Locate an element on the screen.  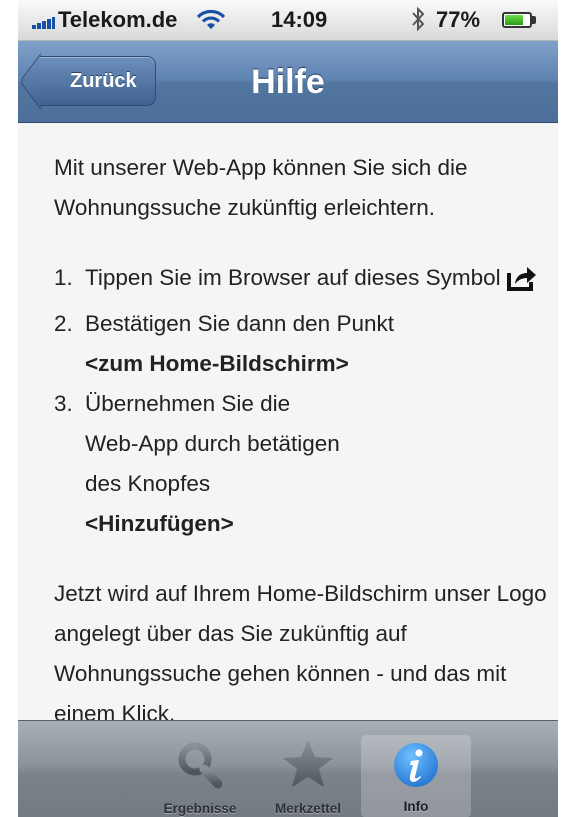
tab-label: Info is located at coordinates (416, 806).